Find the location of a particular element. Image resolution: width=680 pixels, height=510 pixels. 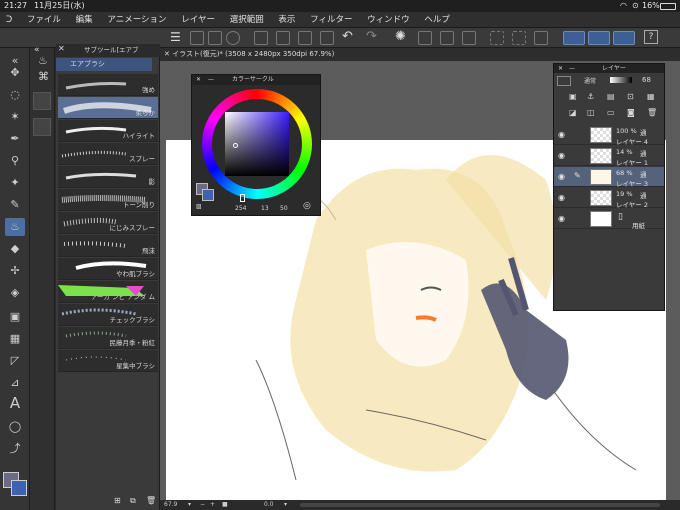

lasso-tool-icon: ◌ is located at coordinates (15, 95).